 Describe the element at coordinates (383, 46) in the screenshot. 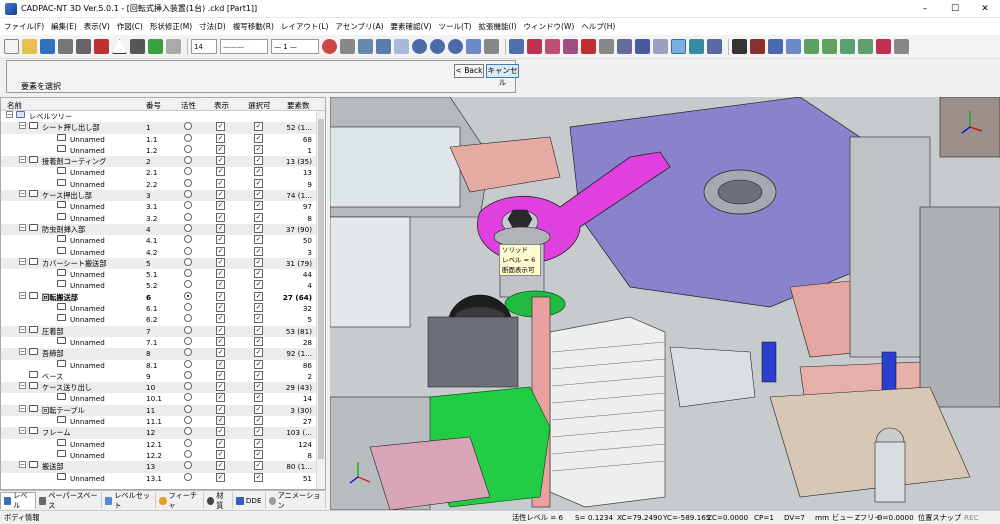

I see `view-icon` at that location.